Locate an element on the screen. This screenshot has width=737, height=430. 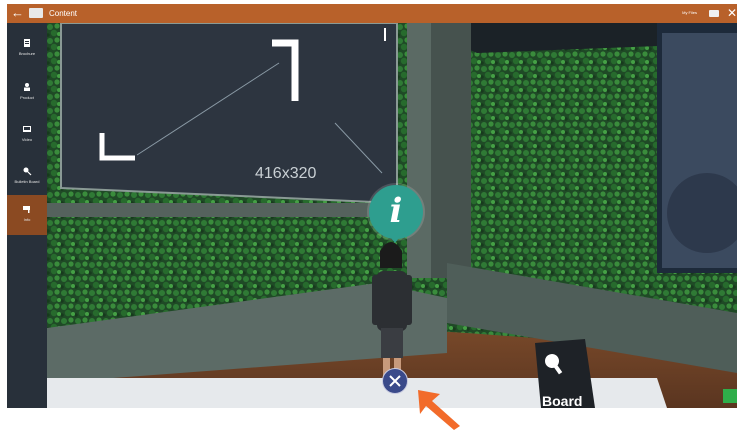
info-bubble-button: i is located at coordinates (396, 212).